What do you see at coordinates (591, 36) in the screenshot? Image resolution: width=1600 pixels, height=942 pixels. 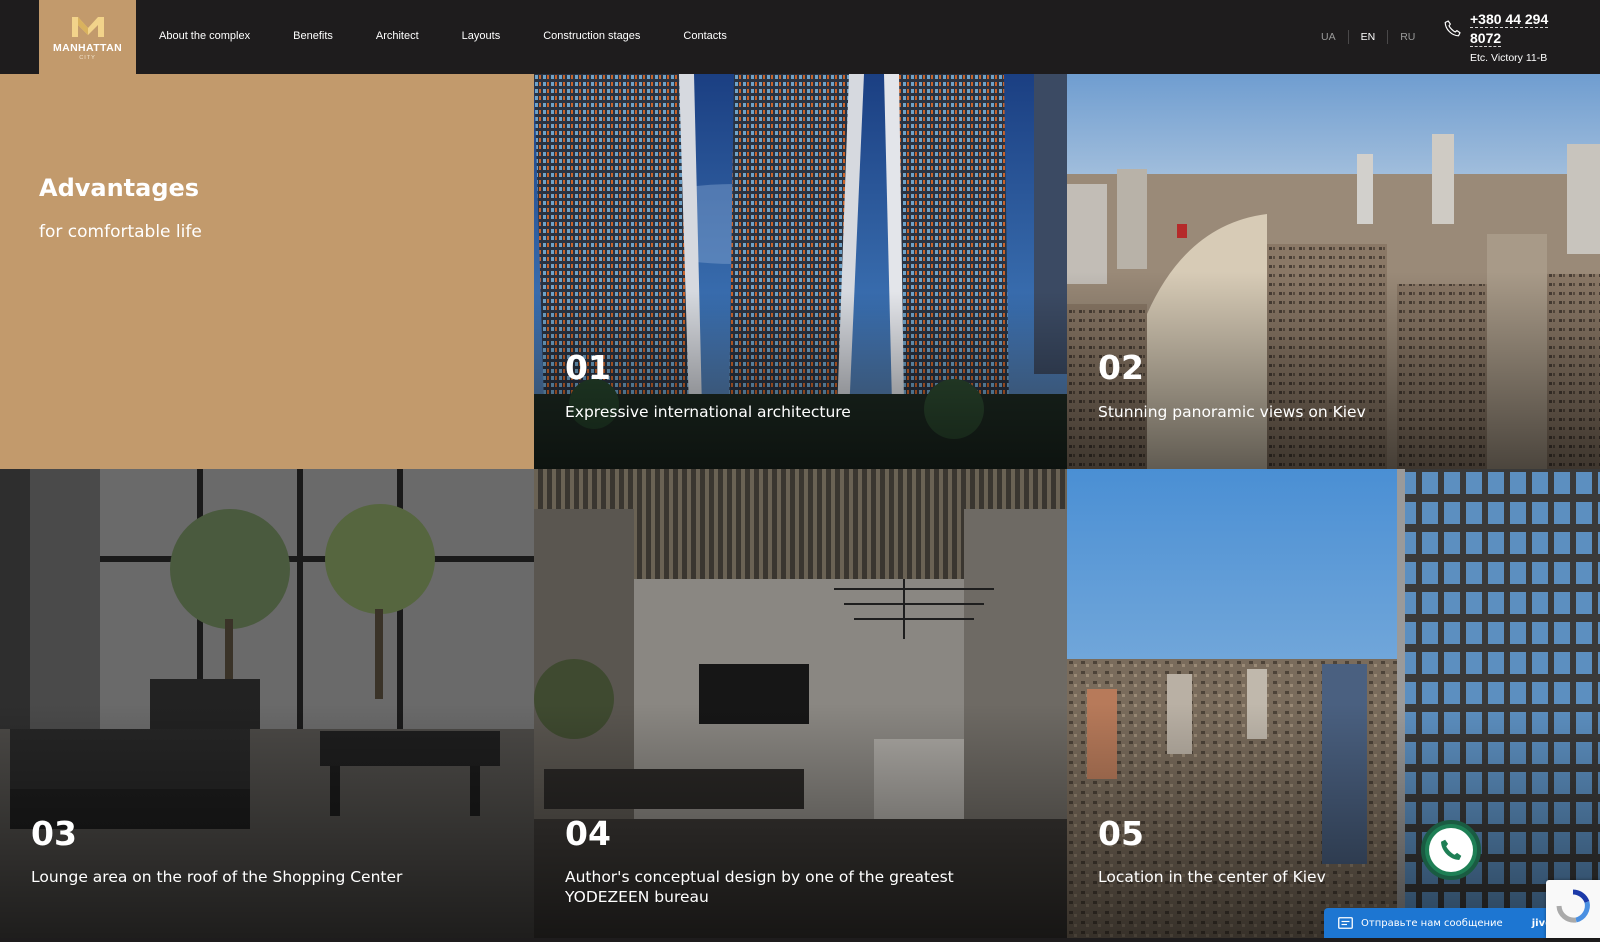 I see `nav-construction-stages: Construction stages` at bounding box center [591, 36].